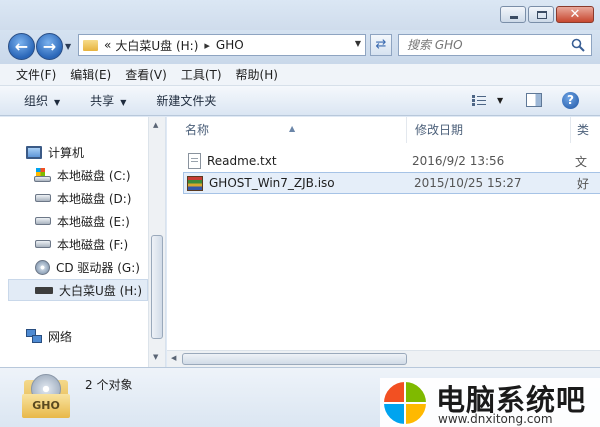 The height and width of the screenshot is (427, 600). Describe the element at coordinates (90, 45) in the screenshot. I see `folder-icon` at that location.